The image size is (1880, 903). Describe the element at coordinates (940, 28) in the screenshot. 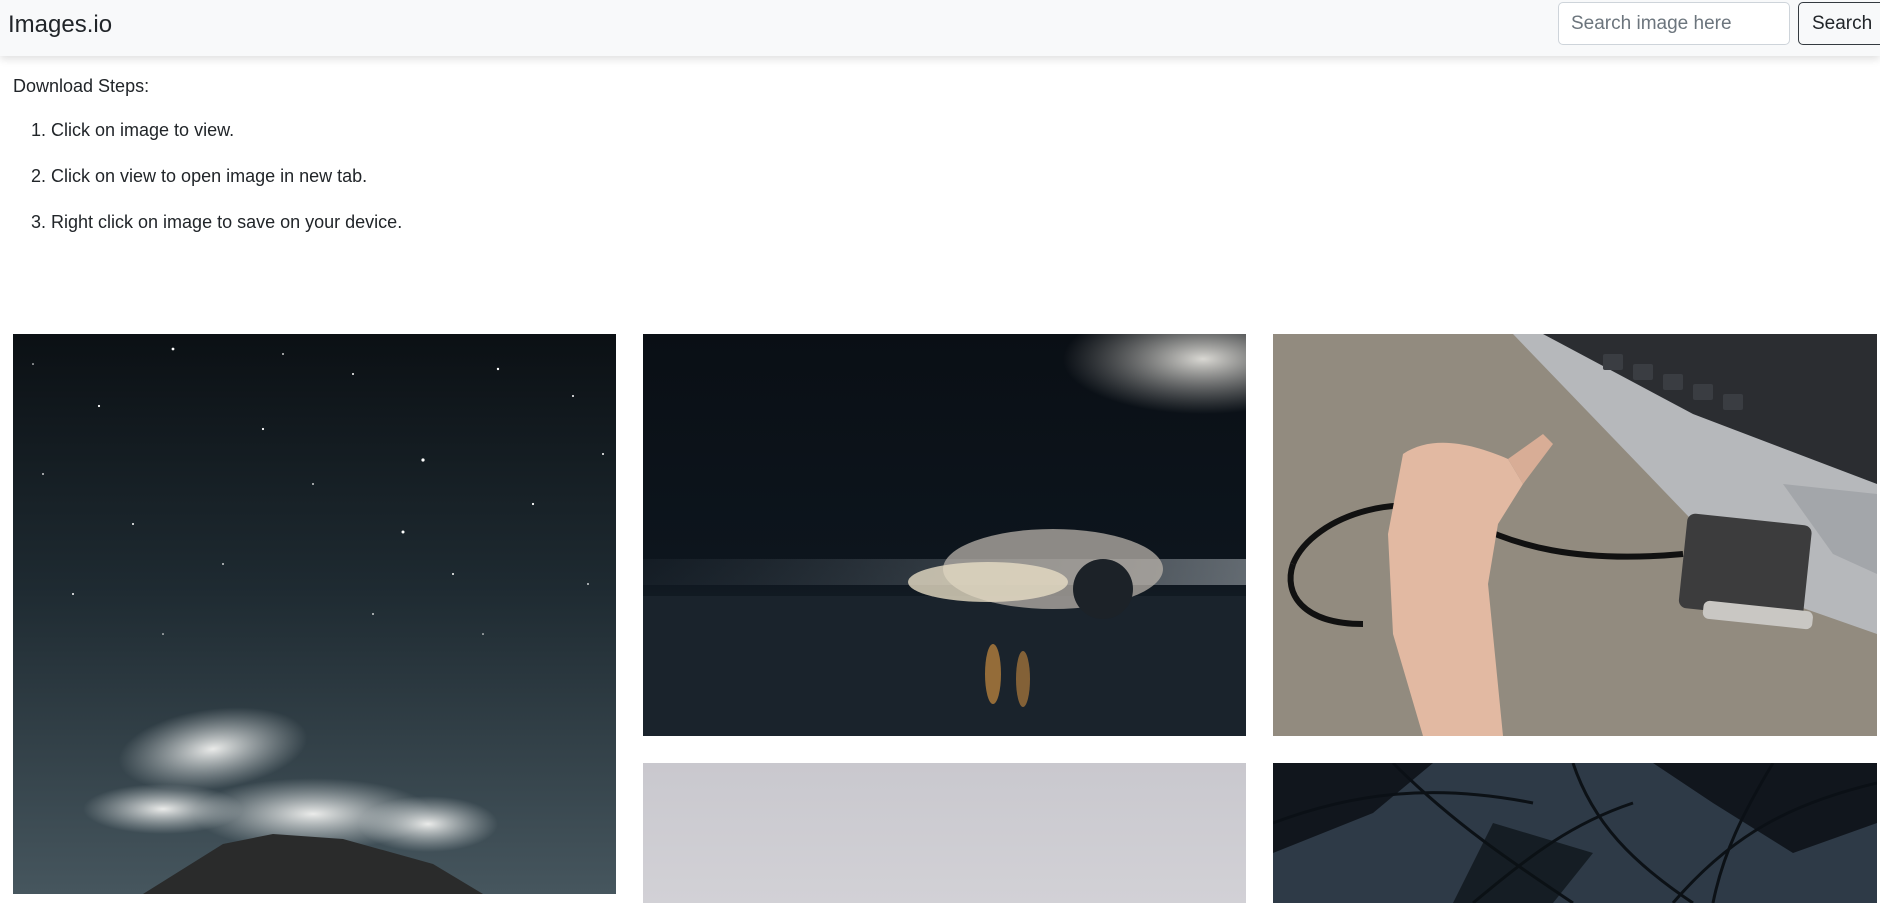

I see `navbar: Images.io Search` at that location.